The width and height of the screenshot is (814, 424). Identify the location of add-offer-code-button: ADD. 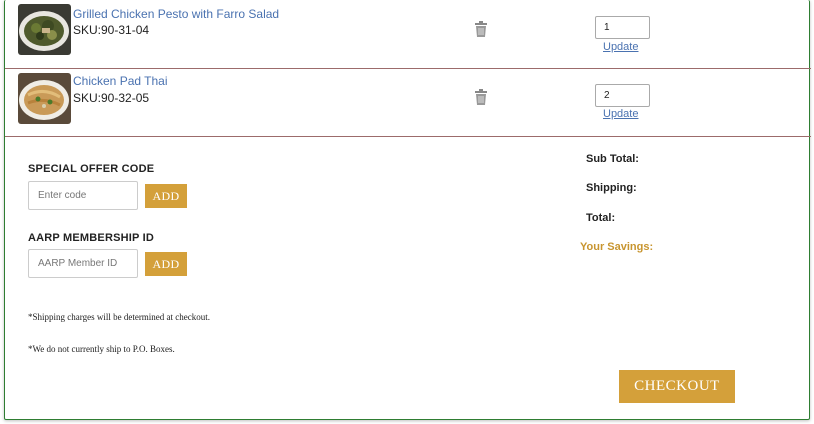
(166, 196).